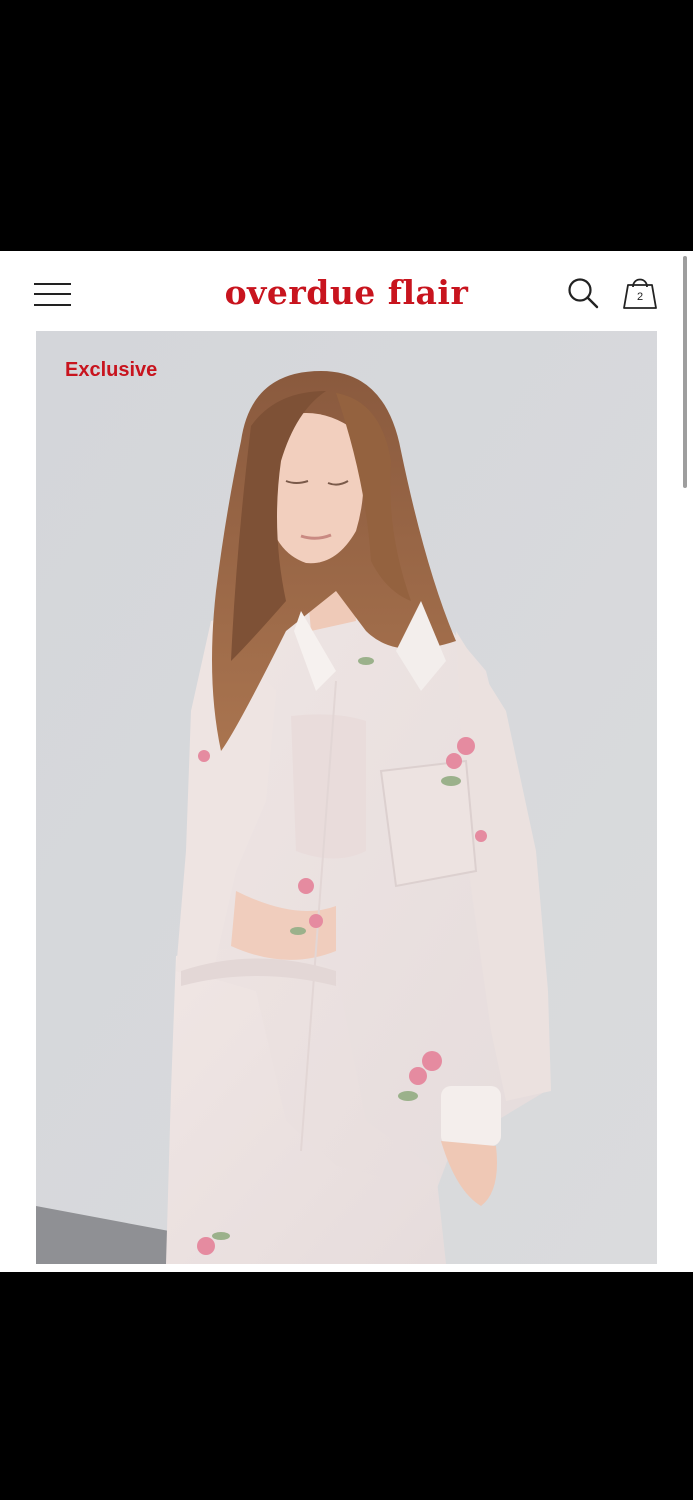 The height and width of the screenshot is (1500, 693). I want to click on cart-button: 2, so click(640, 292).